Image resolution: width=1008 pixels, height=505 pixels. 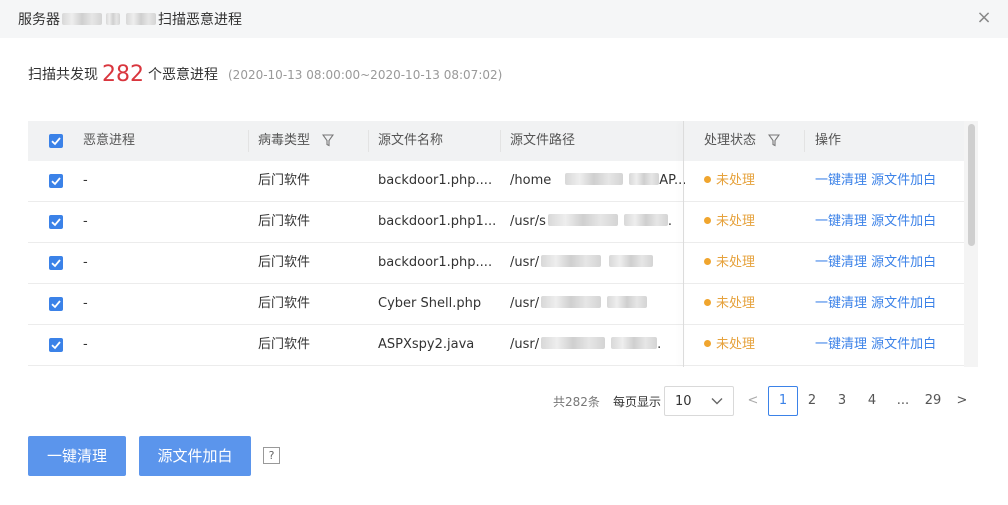 I want to click on select-all-checkbox, so click(x=56, y=141).